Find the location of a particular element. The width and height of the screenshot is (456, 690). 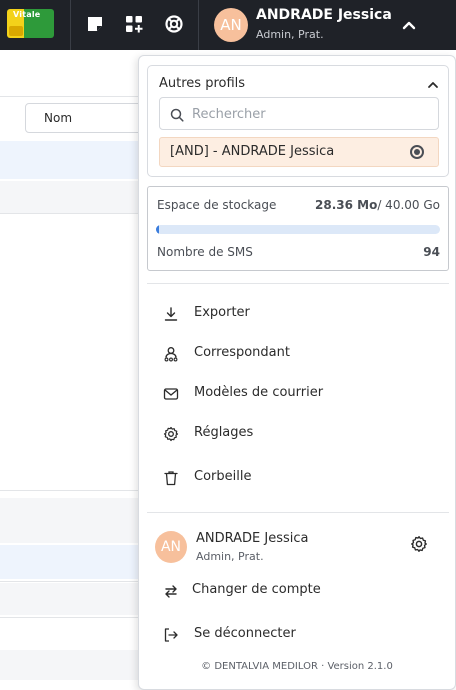

storage-value: 28.36 Mo/ 40.00 Go is located at coordinates (377, 205).